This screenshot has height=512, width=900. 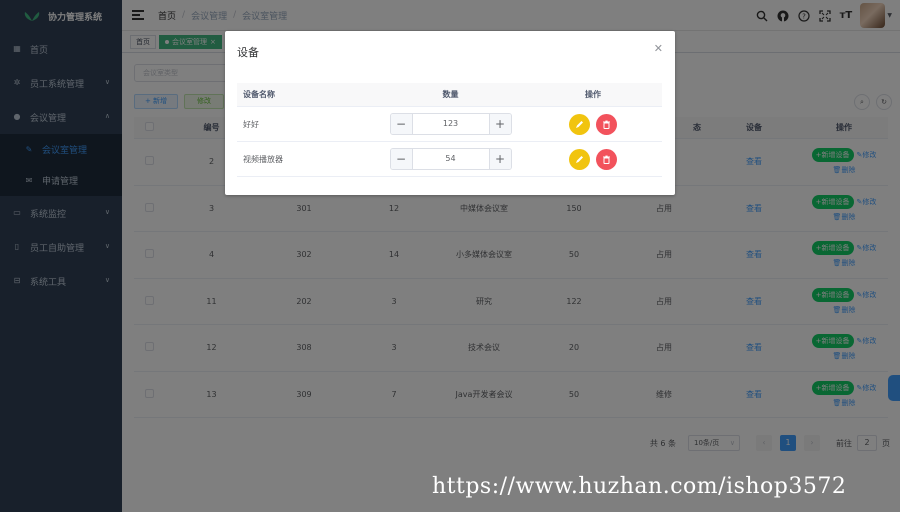 I want to click on column-header-actions: 操作, so click(x=593, y=94).